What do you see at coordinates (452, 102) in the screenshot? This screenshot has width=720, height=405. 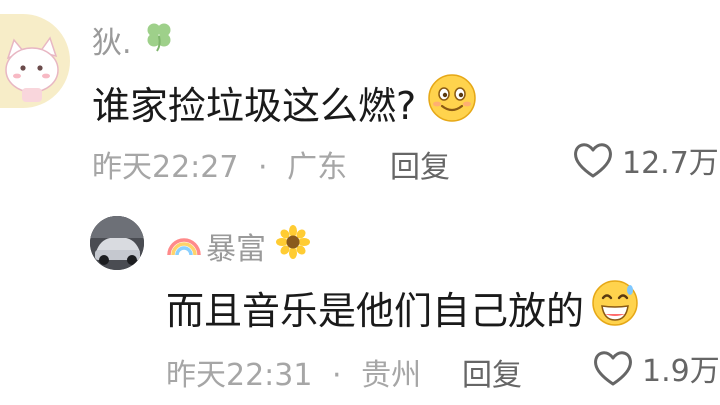 I see `smiling-face-emoji-icon` at bounding box center [452, 102].